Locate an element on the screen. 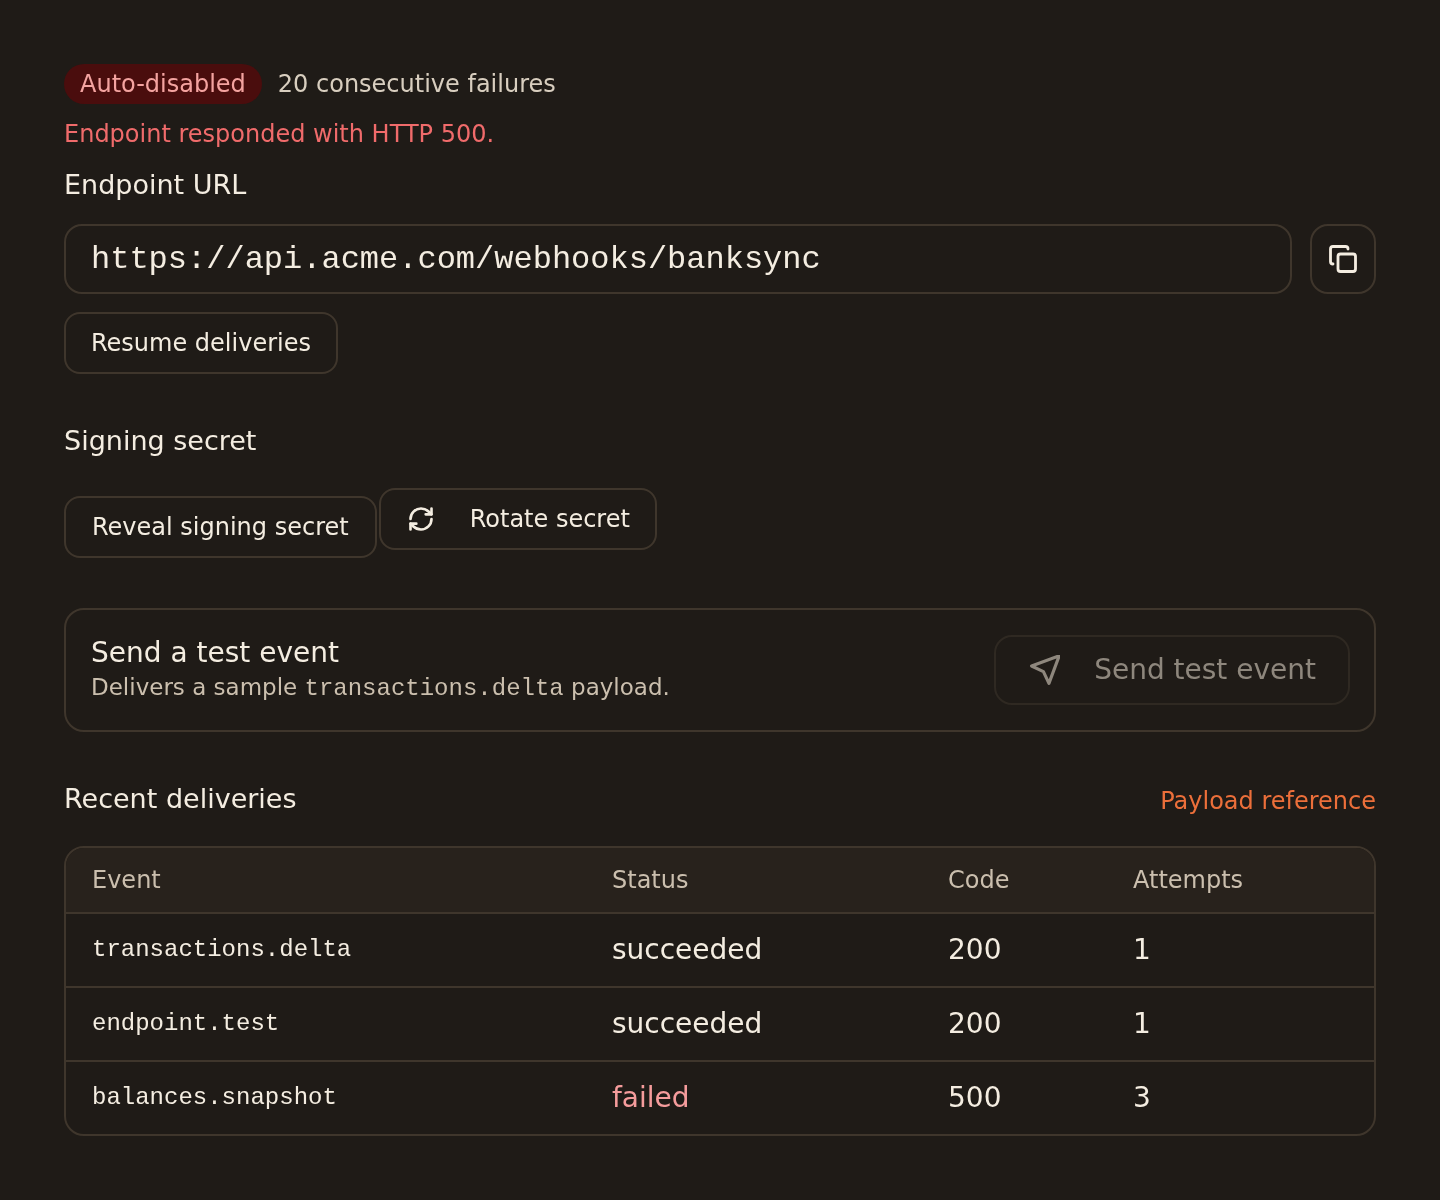 This screenshot has width=1440, height=1200. rotate-secret-button: Rotate secret is located at coordinates (517, 519).